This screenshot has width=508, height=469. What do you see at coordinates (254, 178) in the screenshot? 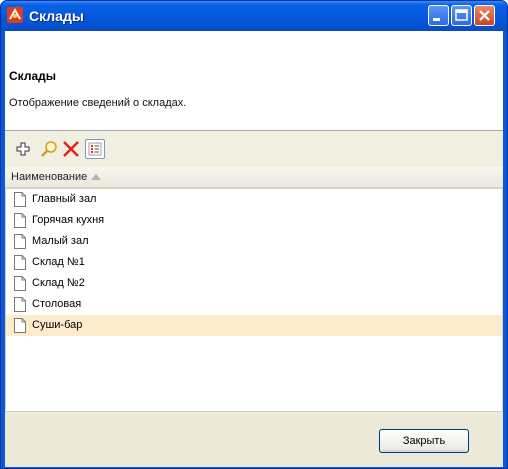
I see `column-header-name: Наименование` at bounding box center [254, 178].